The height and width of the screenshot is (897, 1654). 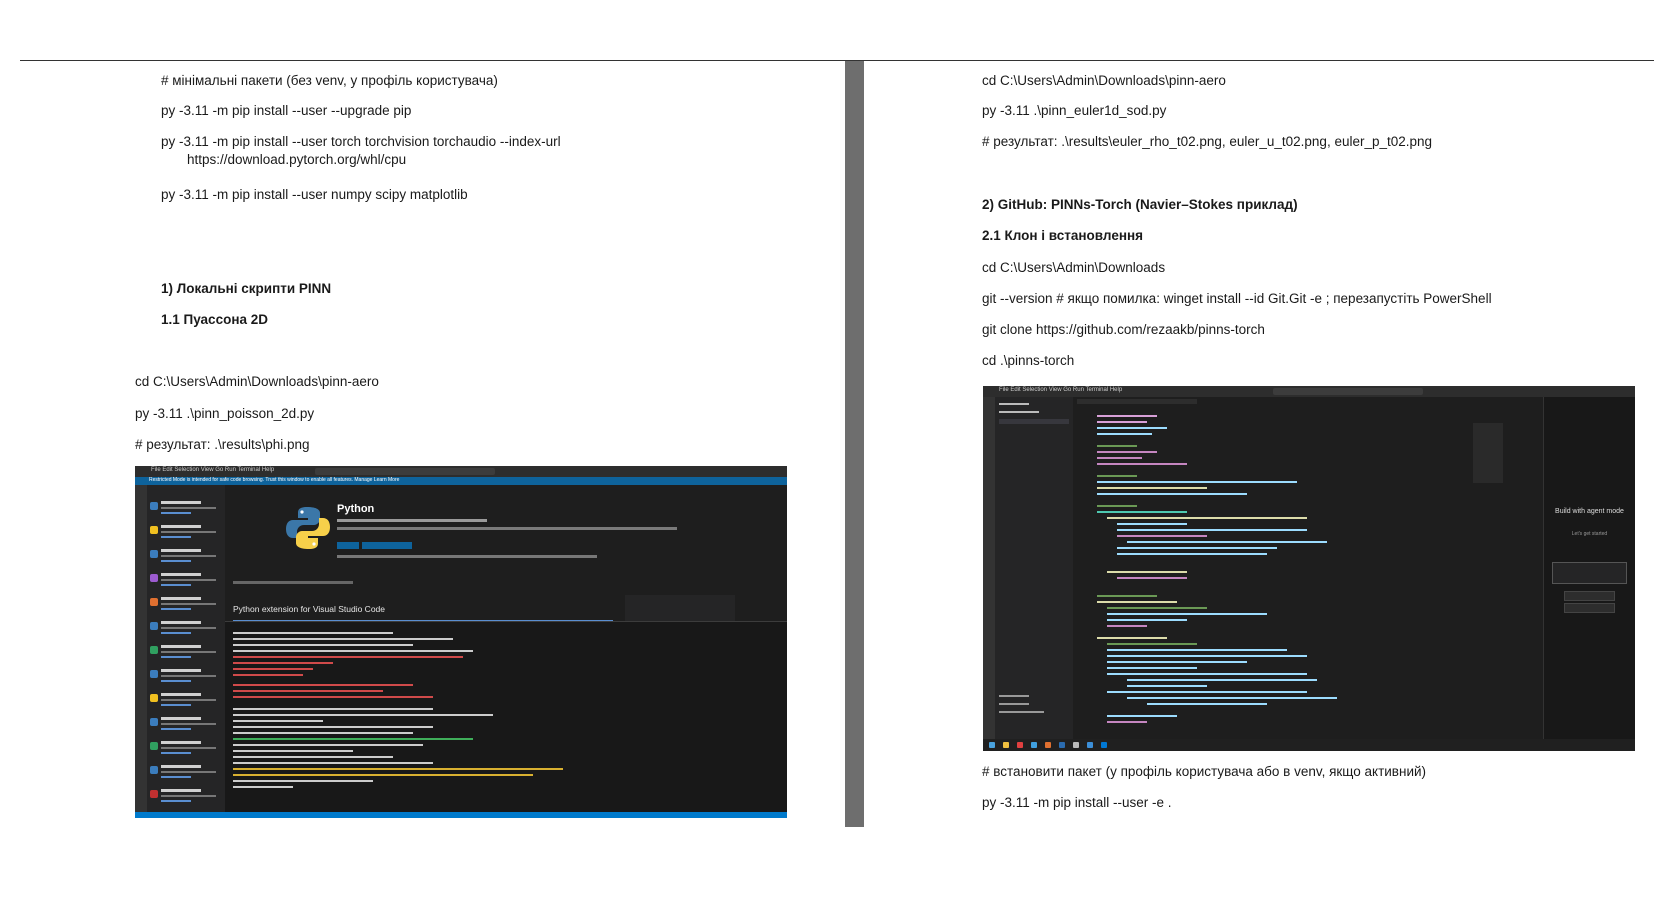 I want to click on firefox-icon, so click(x=1048, y=745).